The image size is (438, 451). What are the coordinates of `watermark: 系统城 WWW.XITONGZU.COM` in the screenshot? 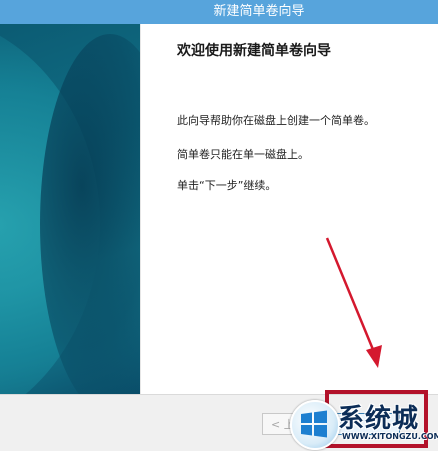 It's located at (364, 424).